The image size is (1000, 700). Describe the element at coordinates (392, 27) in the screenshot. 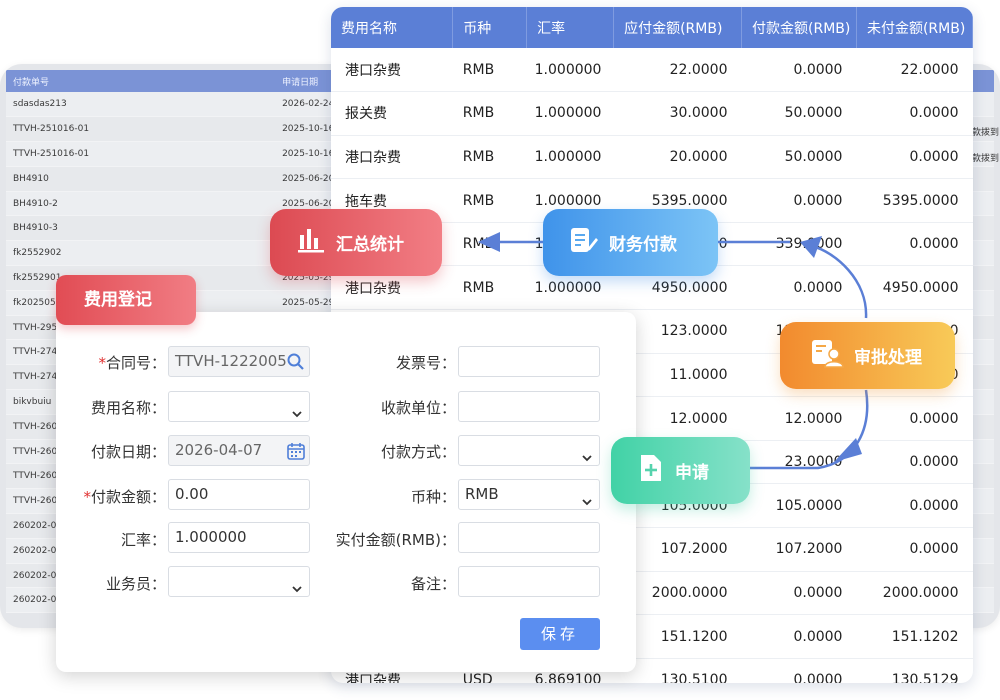

I see `fee-detail-col-header: 费用名称` at that location.